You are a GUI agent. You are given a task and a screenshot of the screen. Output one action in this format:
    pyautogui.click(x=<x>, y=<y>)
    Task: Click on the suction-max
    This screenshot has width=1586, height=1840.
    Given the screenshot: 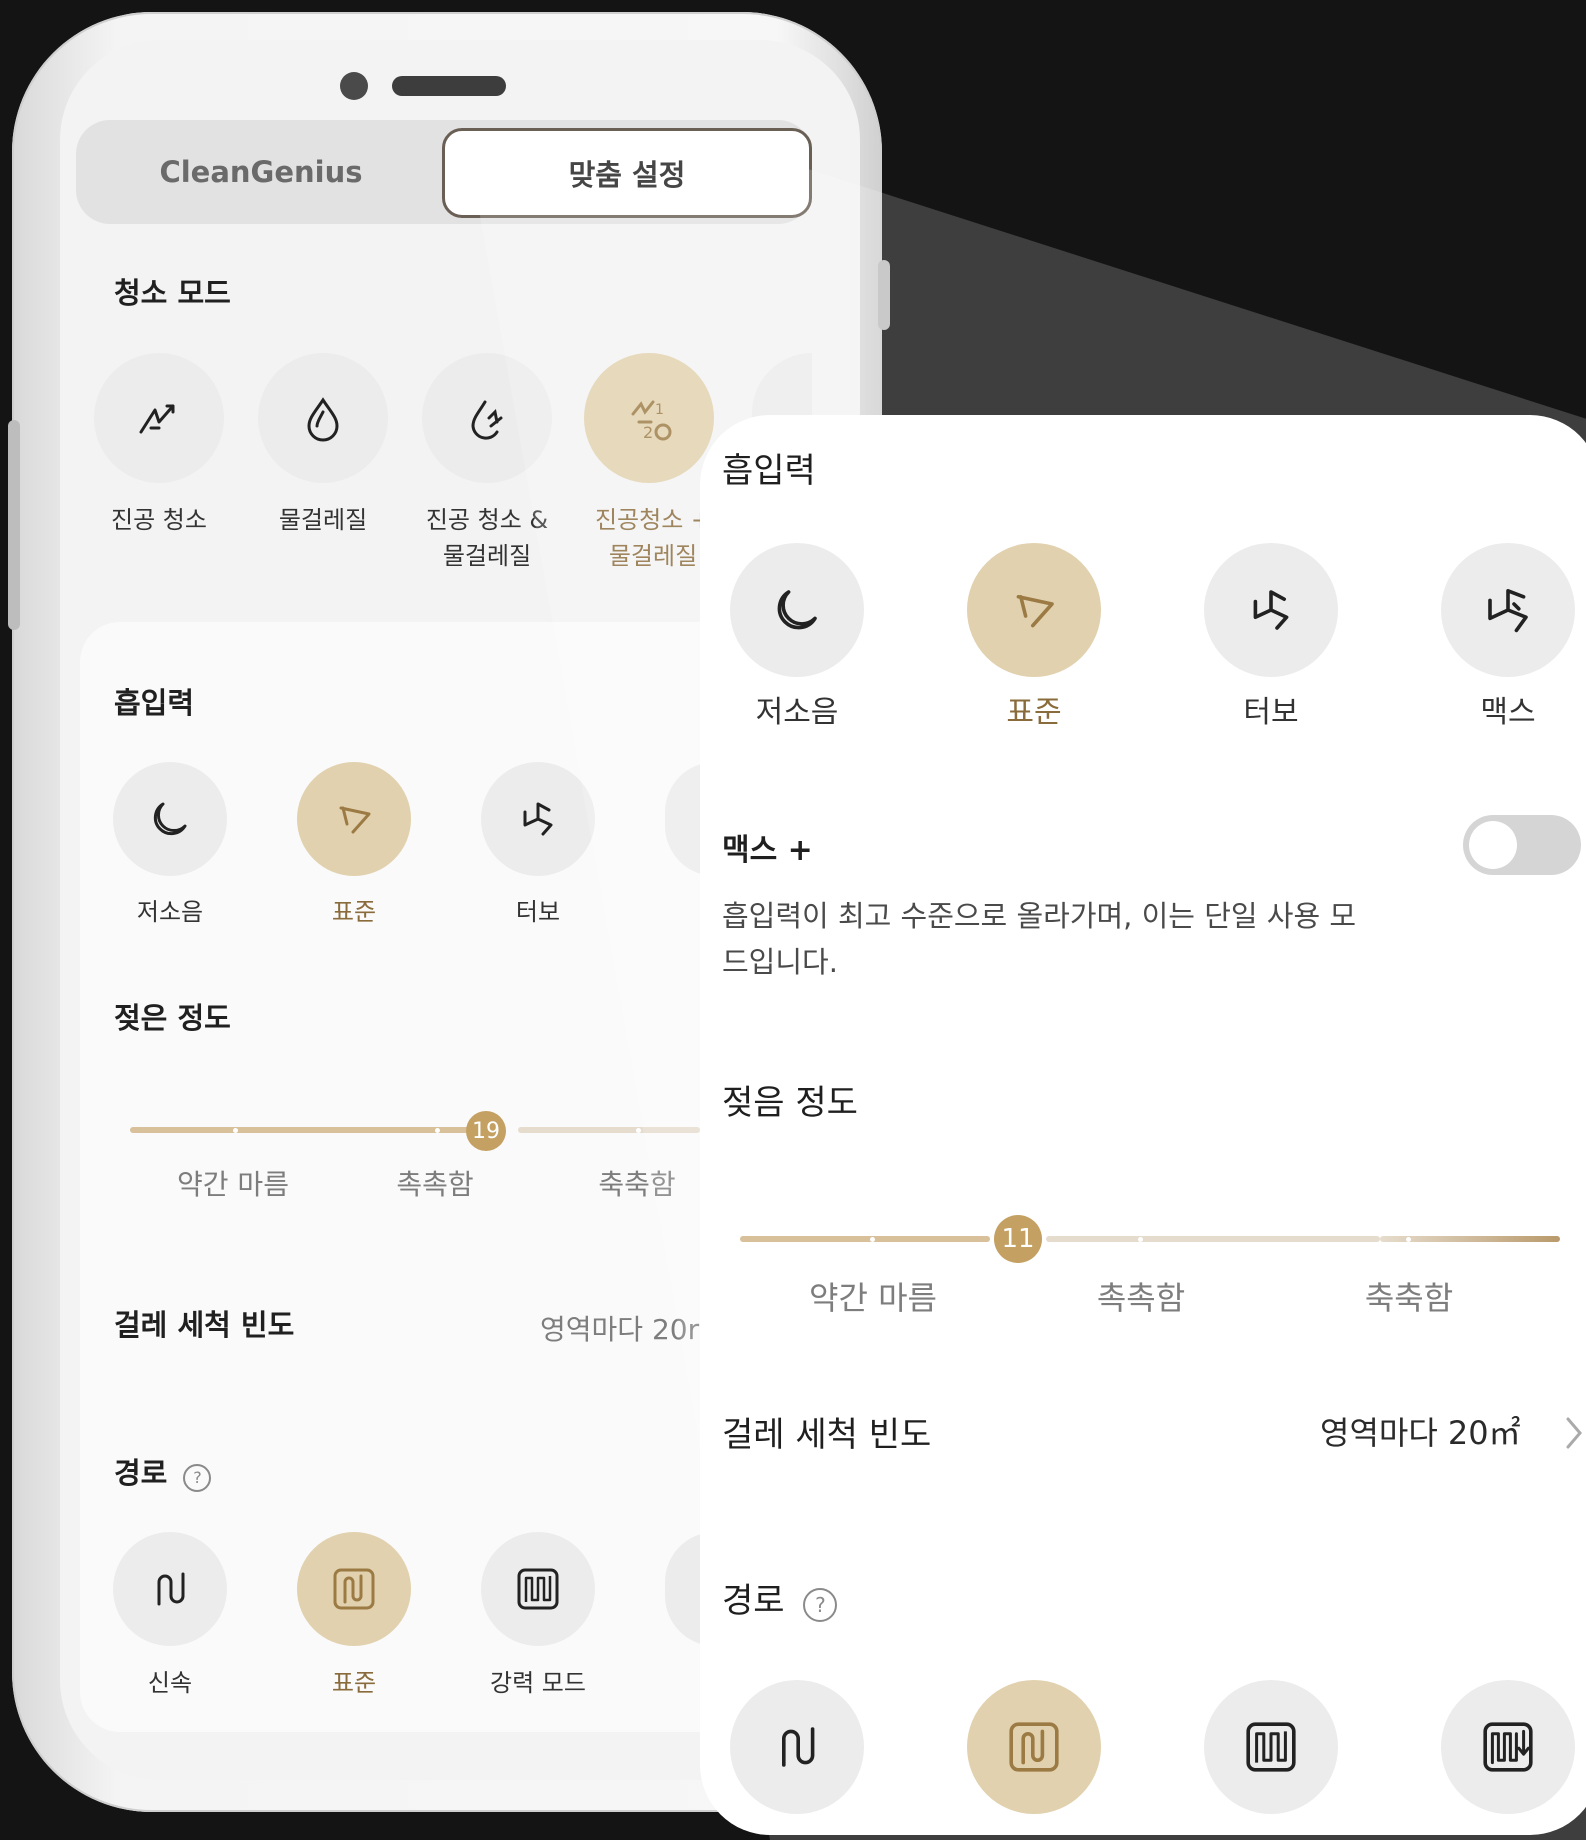 What is the action you would take?
    pyautogui.click(x=1508, y=610)
    